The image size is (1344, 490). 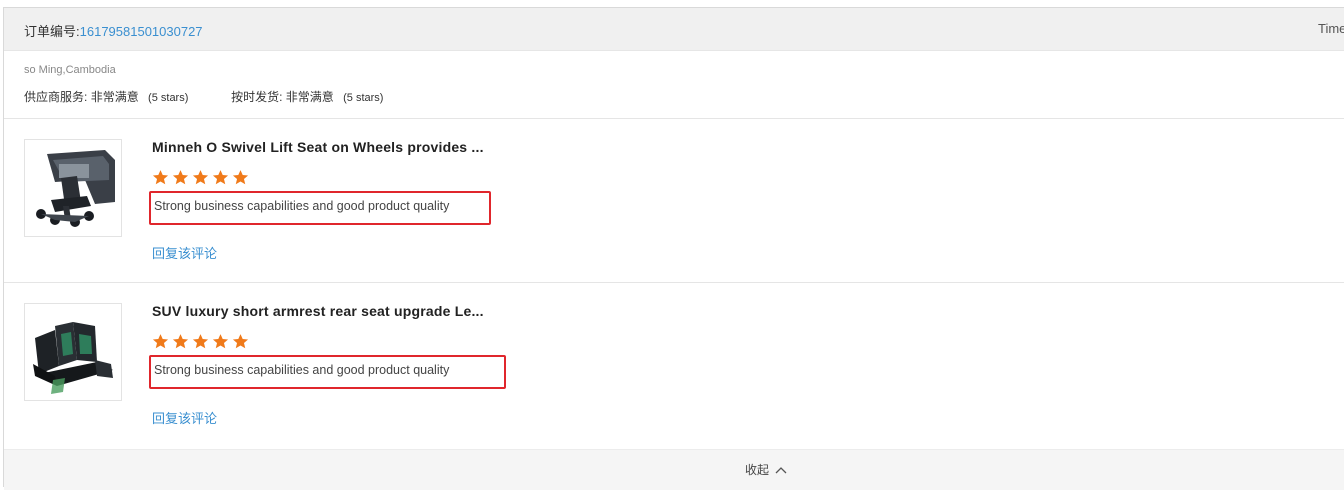 I want to click on collapse-label: 收起, so click(x=757, y=470).